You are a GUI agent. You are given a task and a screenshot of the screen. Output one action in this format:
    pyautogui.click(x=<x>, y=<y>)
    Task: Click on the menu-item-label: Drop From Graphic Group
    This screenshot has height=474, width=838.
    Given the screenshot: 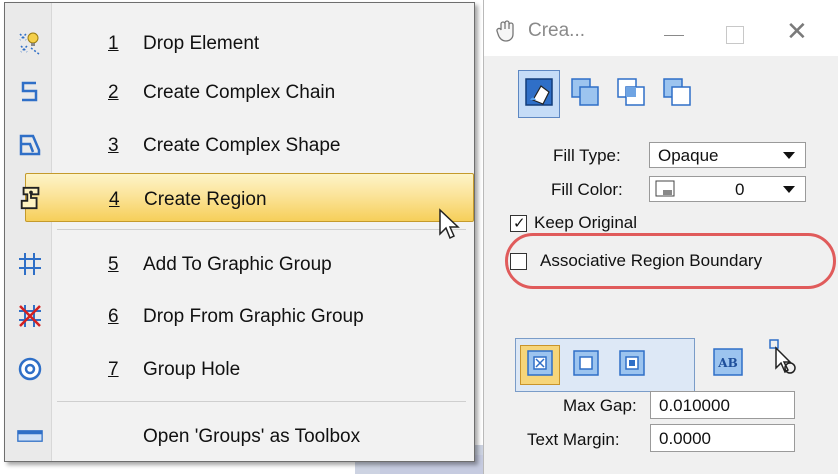 What is the action you would take?
    pyautogui.click(x=253, y=316)
    